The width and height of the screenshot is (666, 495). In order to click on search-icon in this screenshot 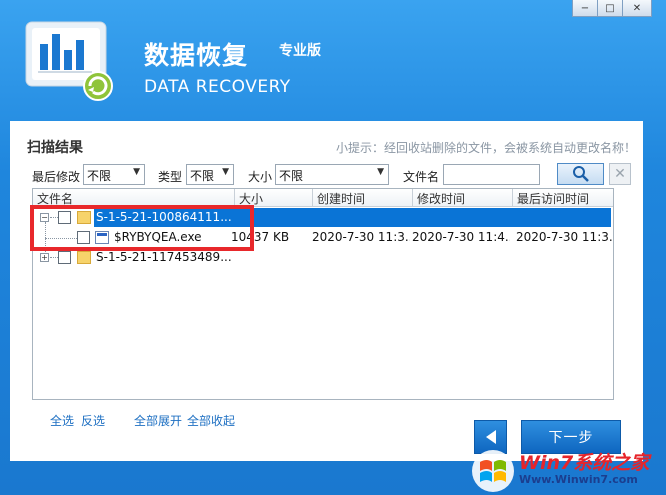, I will do `click(580, 174)`.